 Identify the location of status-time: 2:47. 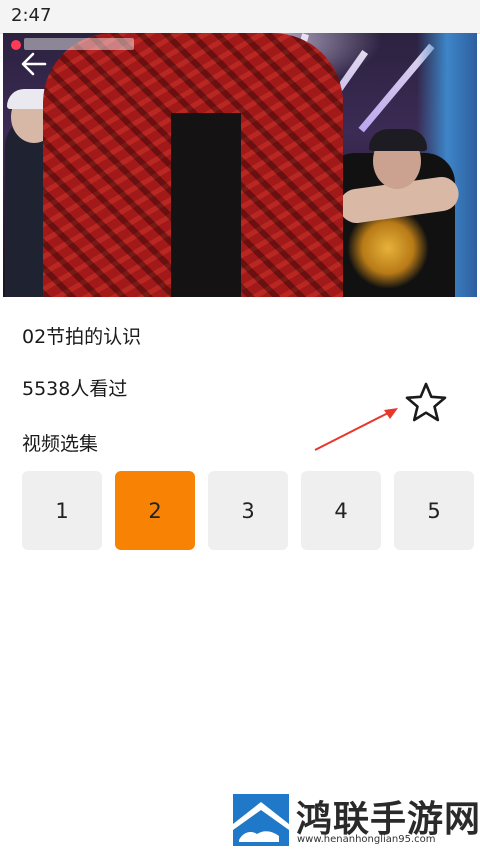
(31, 15).